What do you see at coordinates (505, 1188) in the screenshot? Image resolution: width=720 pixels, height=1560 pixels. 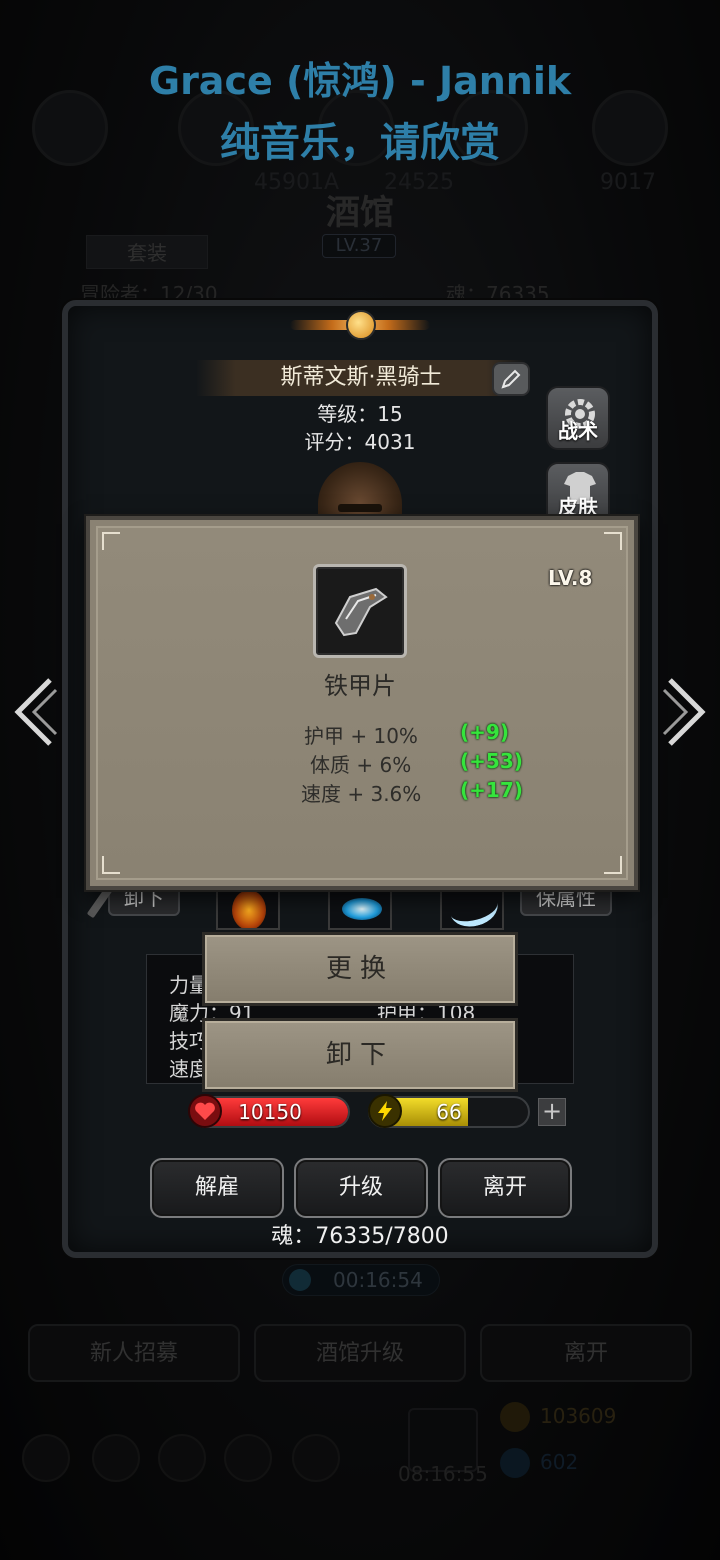 I see `leave-button: 离开` at bounding box center [505, 1188].